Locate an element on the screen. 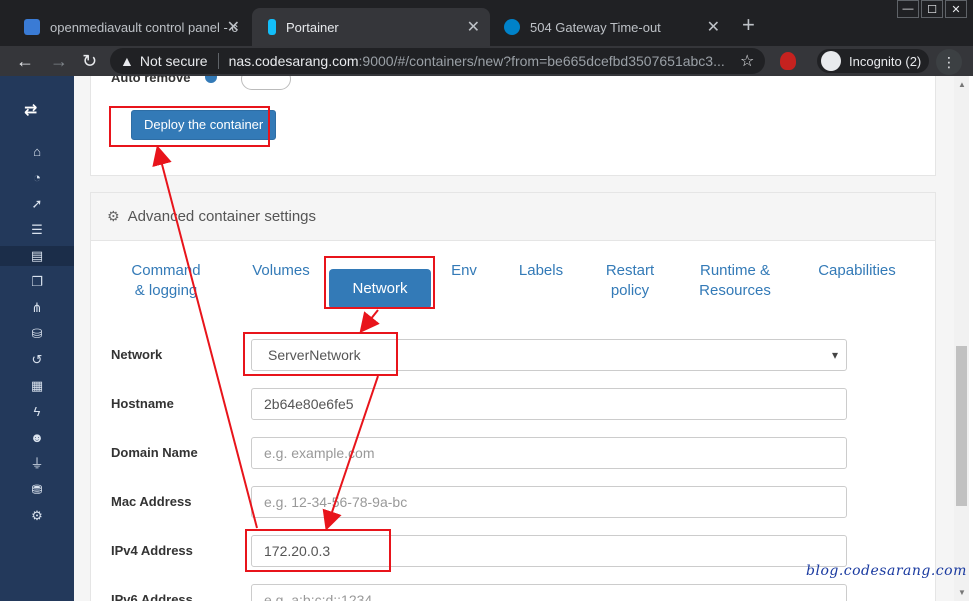  advanced-settings-title: Advanced container settings is located at coordinates (222, 216).